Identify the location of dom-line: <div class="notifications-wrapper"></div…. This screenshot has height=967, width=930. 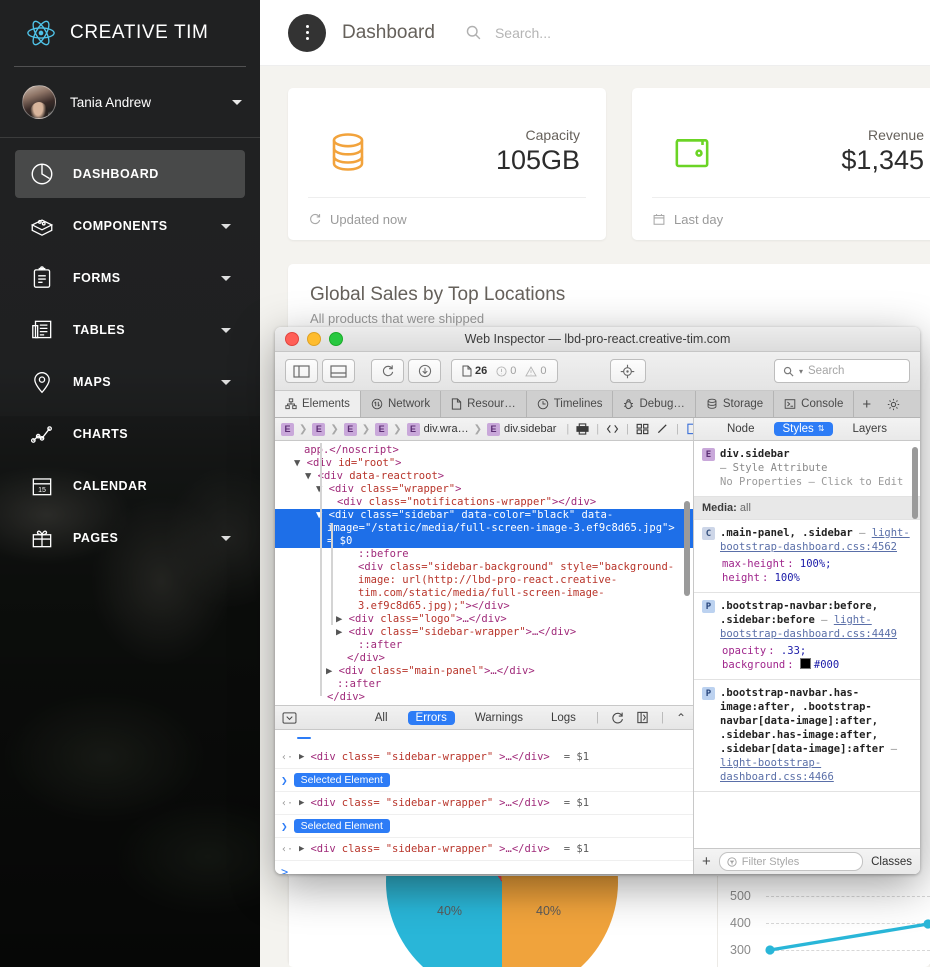
(484, 502).